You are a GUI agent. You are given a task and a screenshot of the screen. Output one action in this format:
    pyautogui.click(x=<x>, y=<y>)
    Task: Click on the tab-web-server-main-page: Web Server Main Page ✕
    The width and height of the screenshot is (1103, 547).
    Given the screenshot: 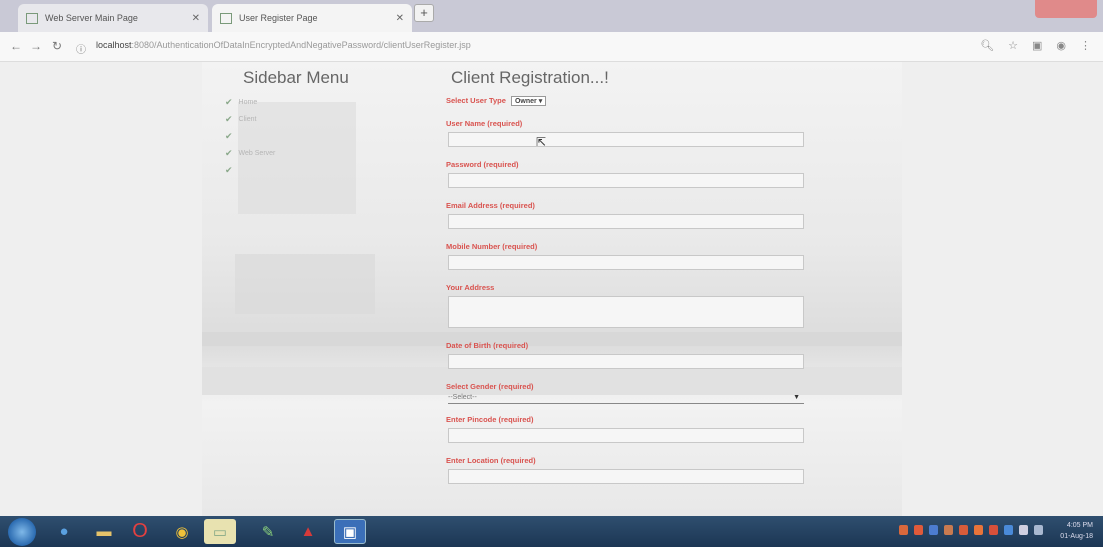 What is the action you would take?
    pyautogui.click(x=113, y=18)
    